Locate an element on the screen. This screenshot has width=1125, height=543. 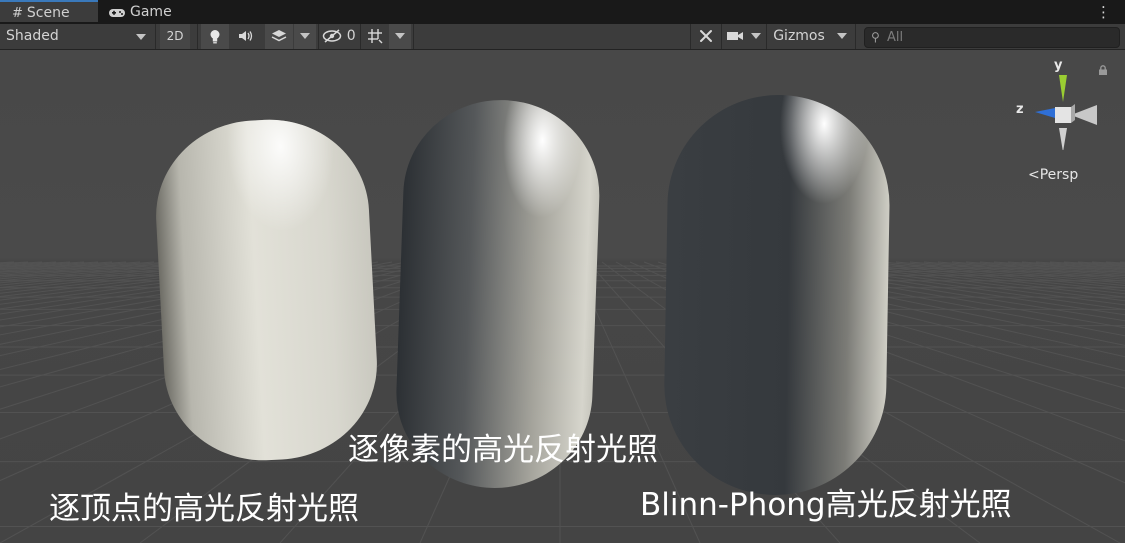
hidden-count: 0 is located at coordinates (351, 36).